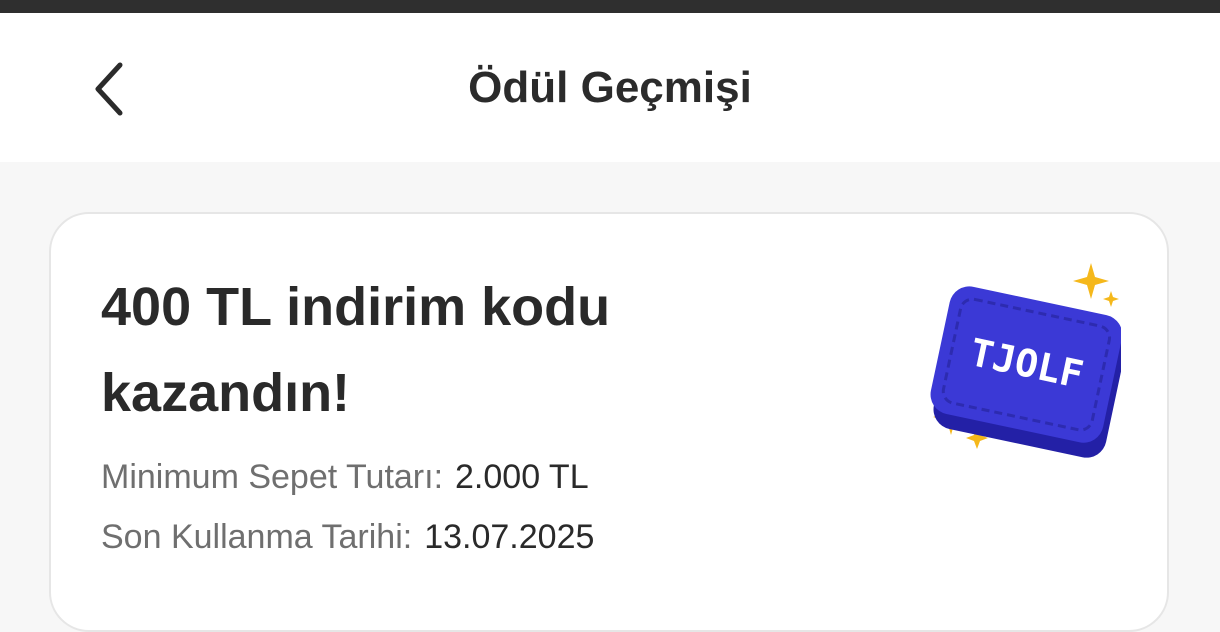 Image resolution: width=1220 pixels, height=632 pixels. I want to click on expiry-value: 13.07.2025, so click(509, 537).